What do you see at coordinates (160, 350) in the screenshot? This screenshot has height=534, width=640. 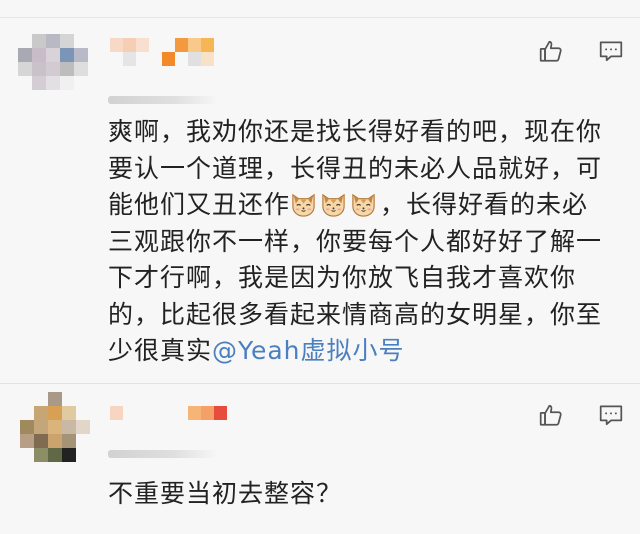 I see `comment-text-segment: 少很真实` at bounding box center [160, 350].